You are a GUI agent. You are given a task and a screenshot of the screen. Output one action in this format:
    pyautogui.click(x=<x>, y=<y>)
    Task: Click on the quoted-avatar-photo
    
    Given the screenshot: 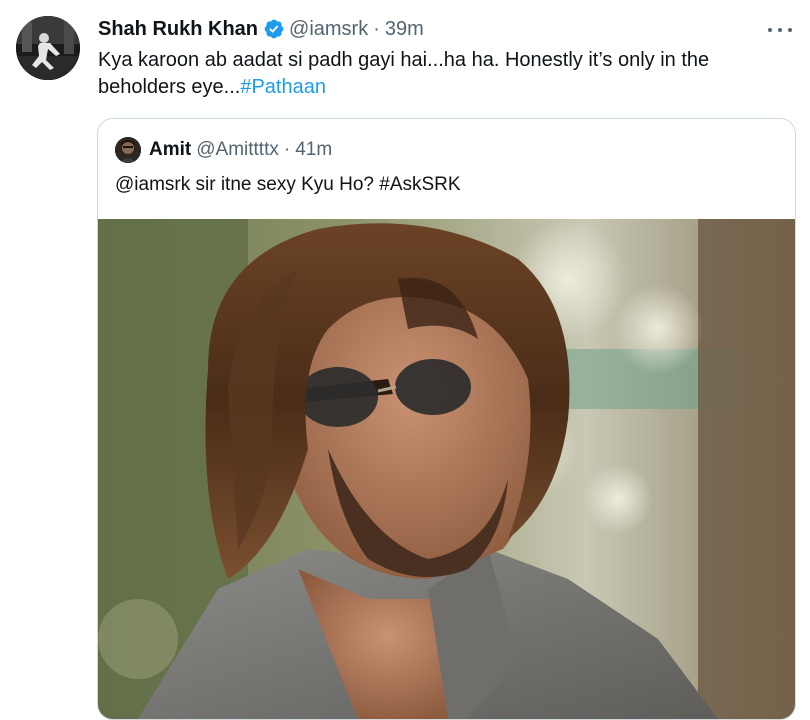 What is the action you would take?
    pyautogui.click(x=128, y=150)
    